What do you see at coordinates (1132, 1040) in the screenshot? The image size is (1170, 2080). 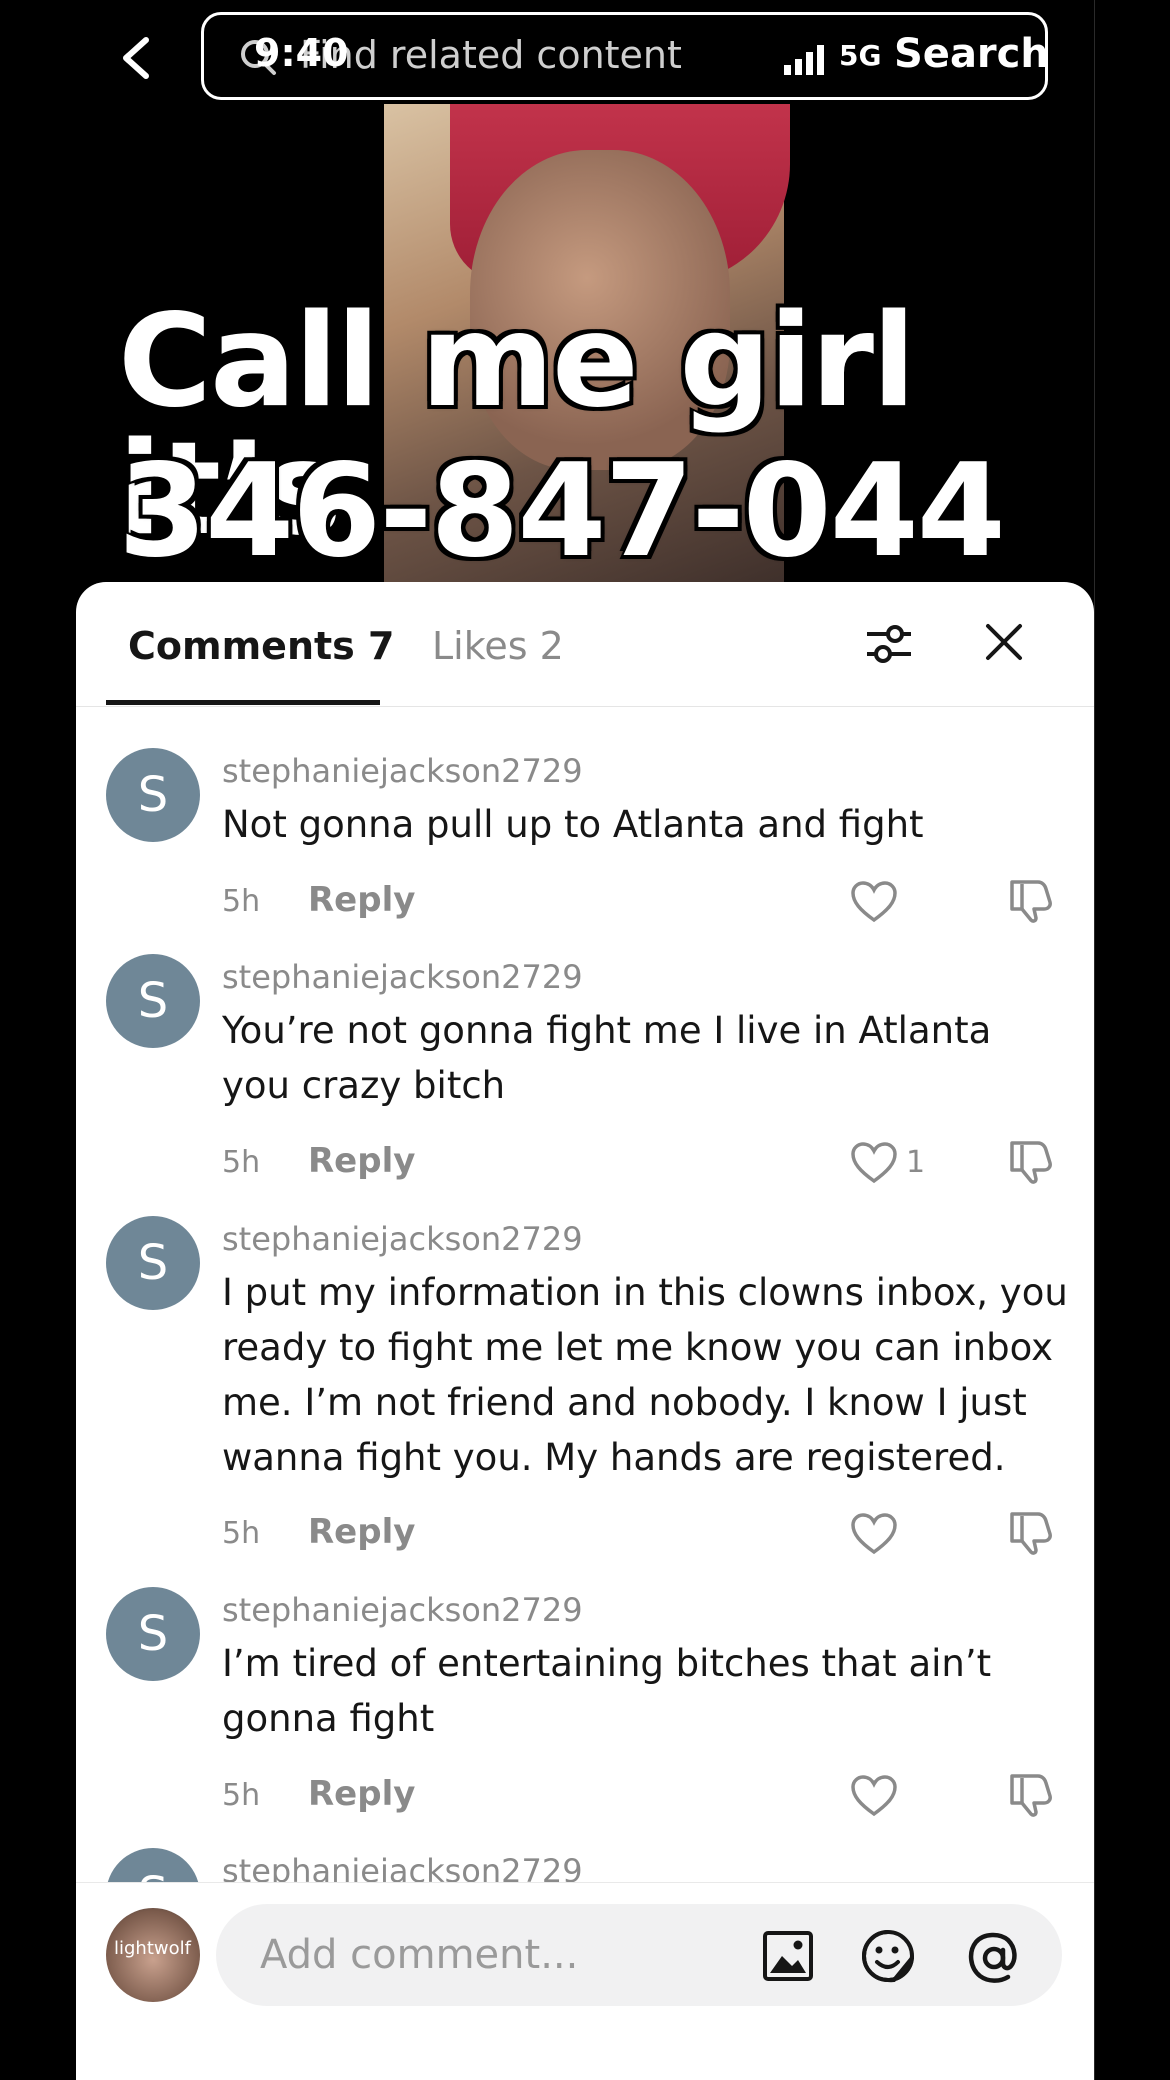 I see `side-strip` at bounding box center [1132, 1040].